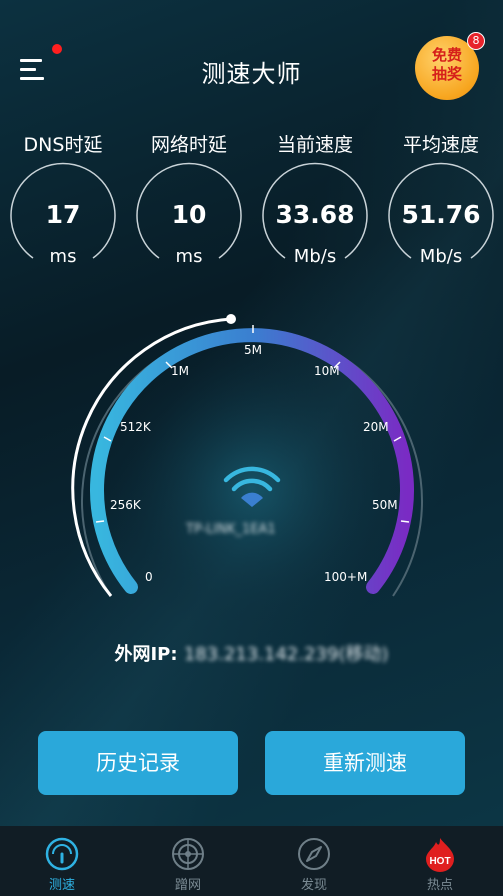  What do you see at coordinates (439, 885) in the screenshot?
I see `tab-label: 热点` at bounding box center [439, 885].